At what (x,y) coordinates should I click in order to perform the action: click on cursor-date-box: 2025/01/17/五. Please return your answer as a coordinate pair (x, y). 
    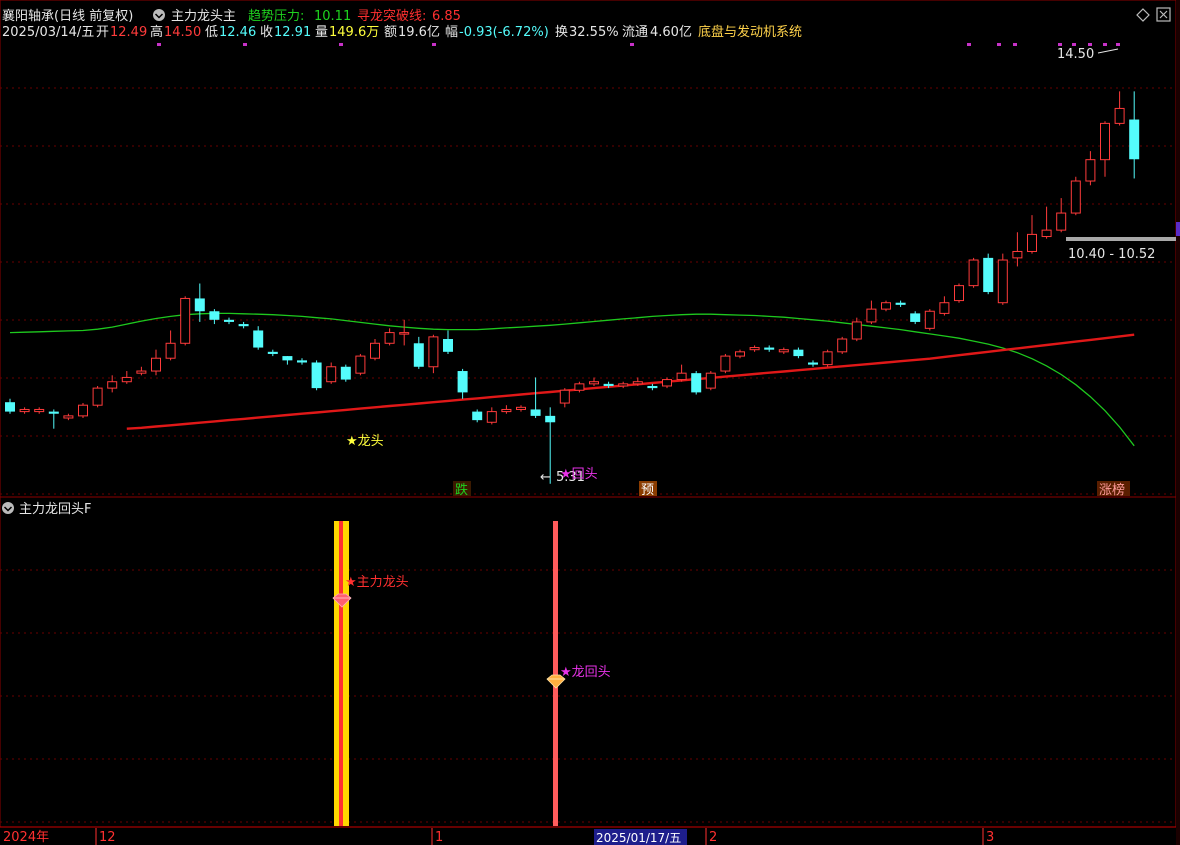
    Looking at the image, I should click on (640, 837).